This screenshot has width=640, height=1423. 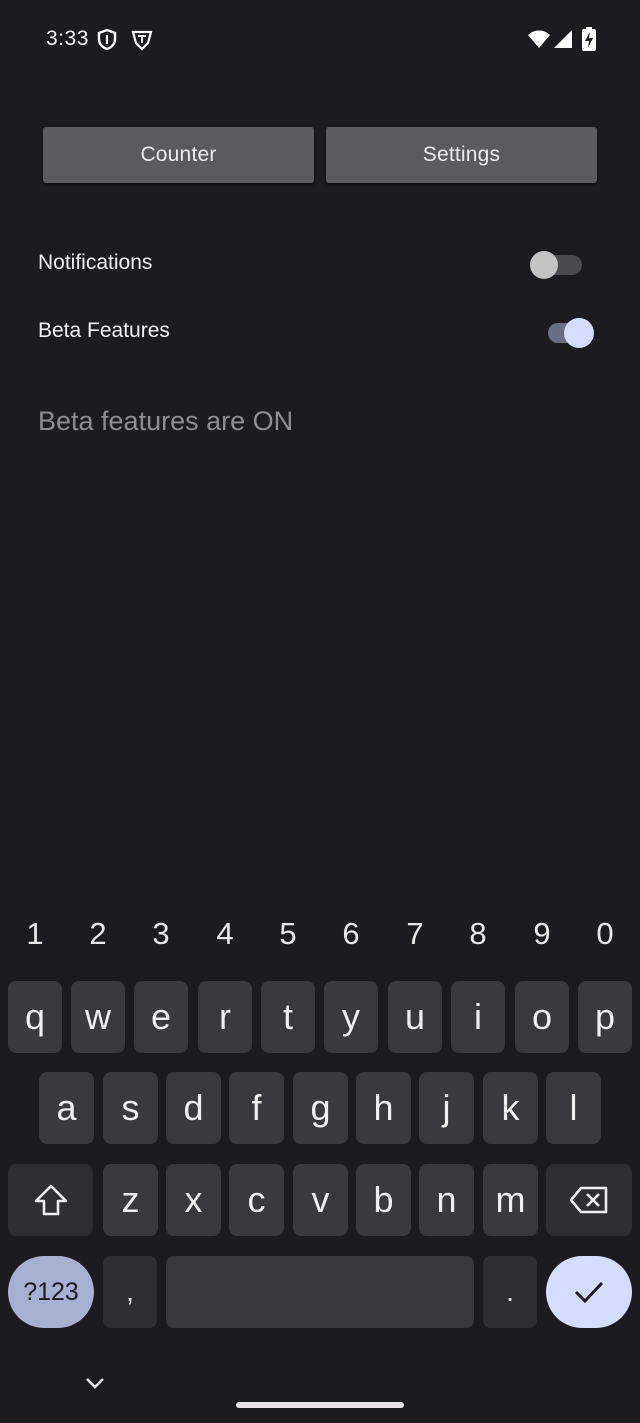 I want to click on key-j: j, so click(x=446, y=1108).